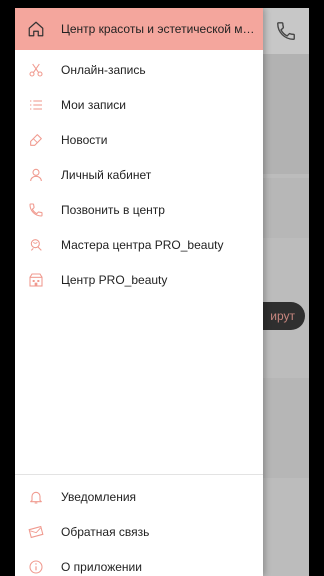 The height and width of the screenshot is (576, 324). I want to click on menu-item-news: Новости, so click(139, 139).